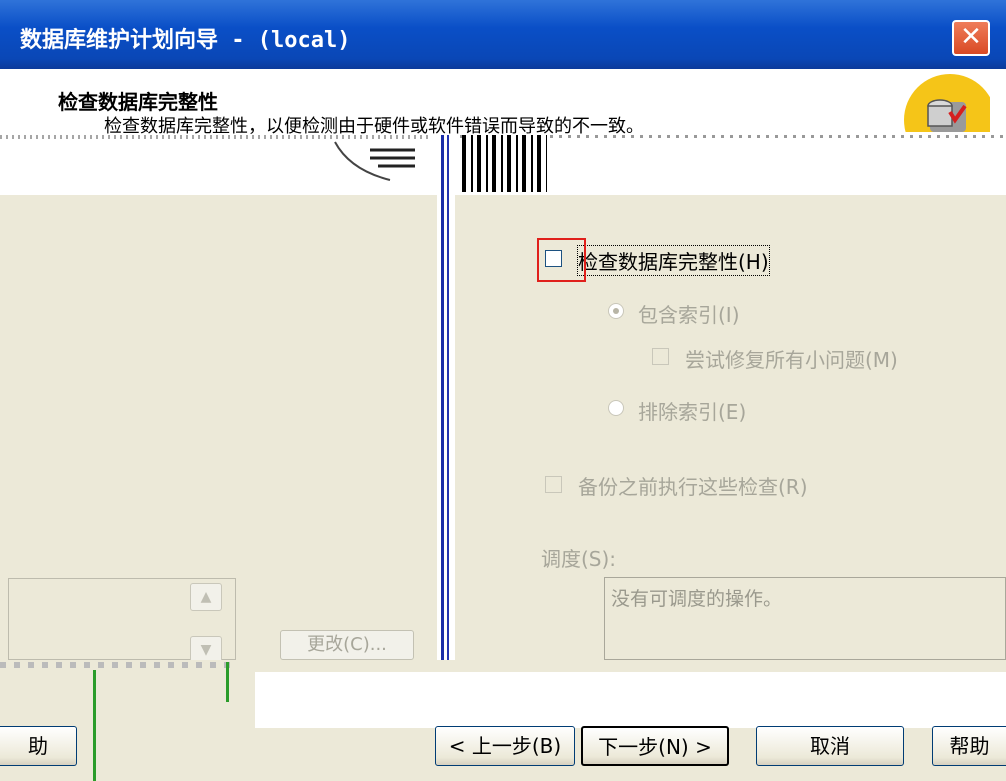 The height and width of the screenshot is (781, 1006). I want to click on close-button: ✕, so click(971, 38).